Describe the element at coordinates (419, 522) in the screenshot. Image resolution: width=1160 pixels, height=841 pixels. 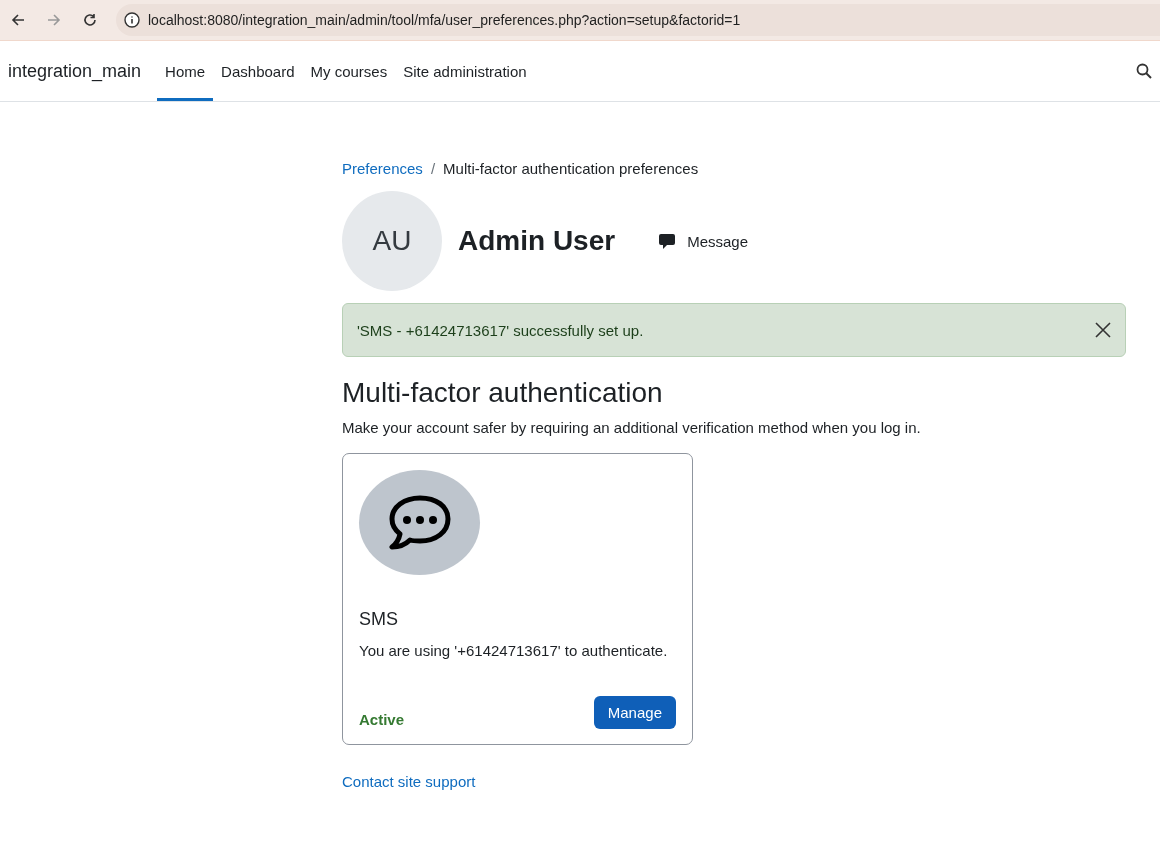
I see `chat-bubble-icon` at that location.